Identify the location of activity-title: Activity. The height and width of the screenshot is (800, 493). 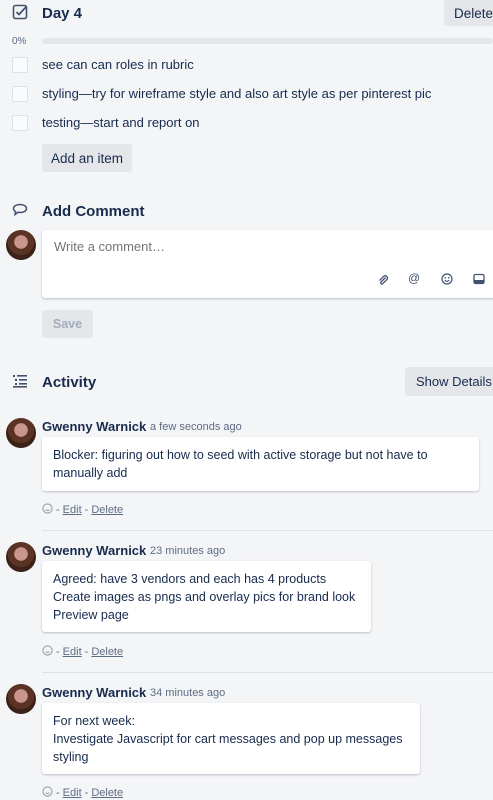
(69, 382).